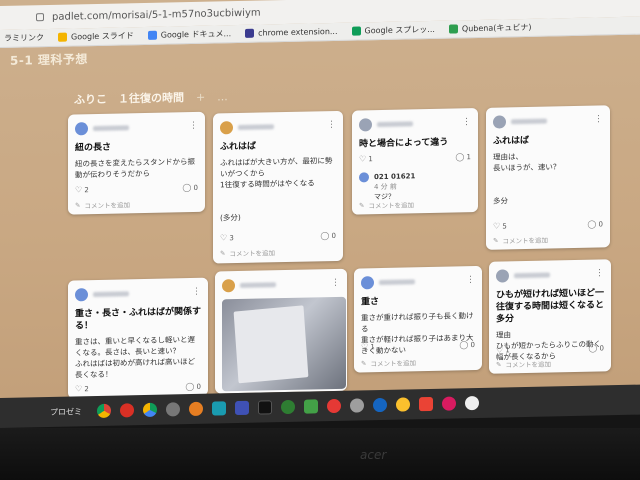 The height and width of the screenshot is (480, 640). Describe the element at coordinates (472, 403) in the screenshot. I see `app-white-icon` at that location.